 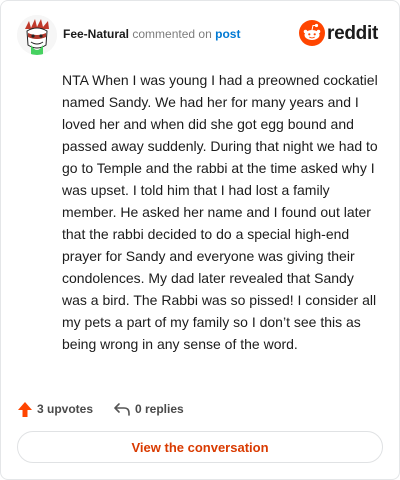 I want to click on username: Fee-Natural, so click(x=96, y=34).